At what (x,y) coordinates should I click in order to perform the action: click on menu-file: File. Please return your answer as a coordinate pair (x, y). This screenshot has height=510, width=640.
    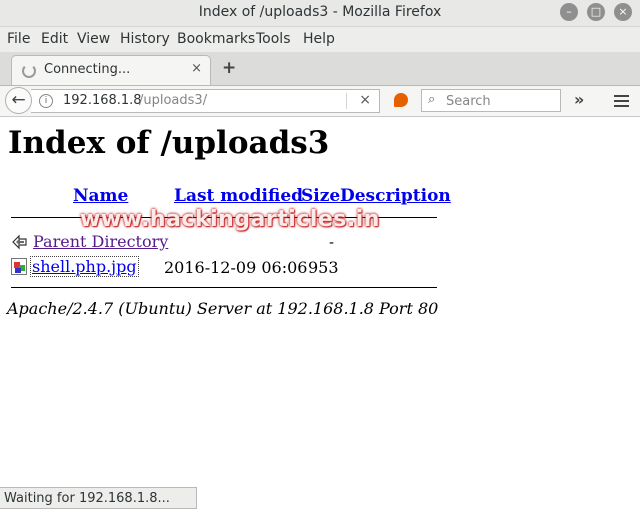
    Looking at the image, I should click on (18, 39).